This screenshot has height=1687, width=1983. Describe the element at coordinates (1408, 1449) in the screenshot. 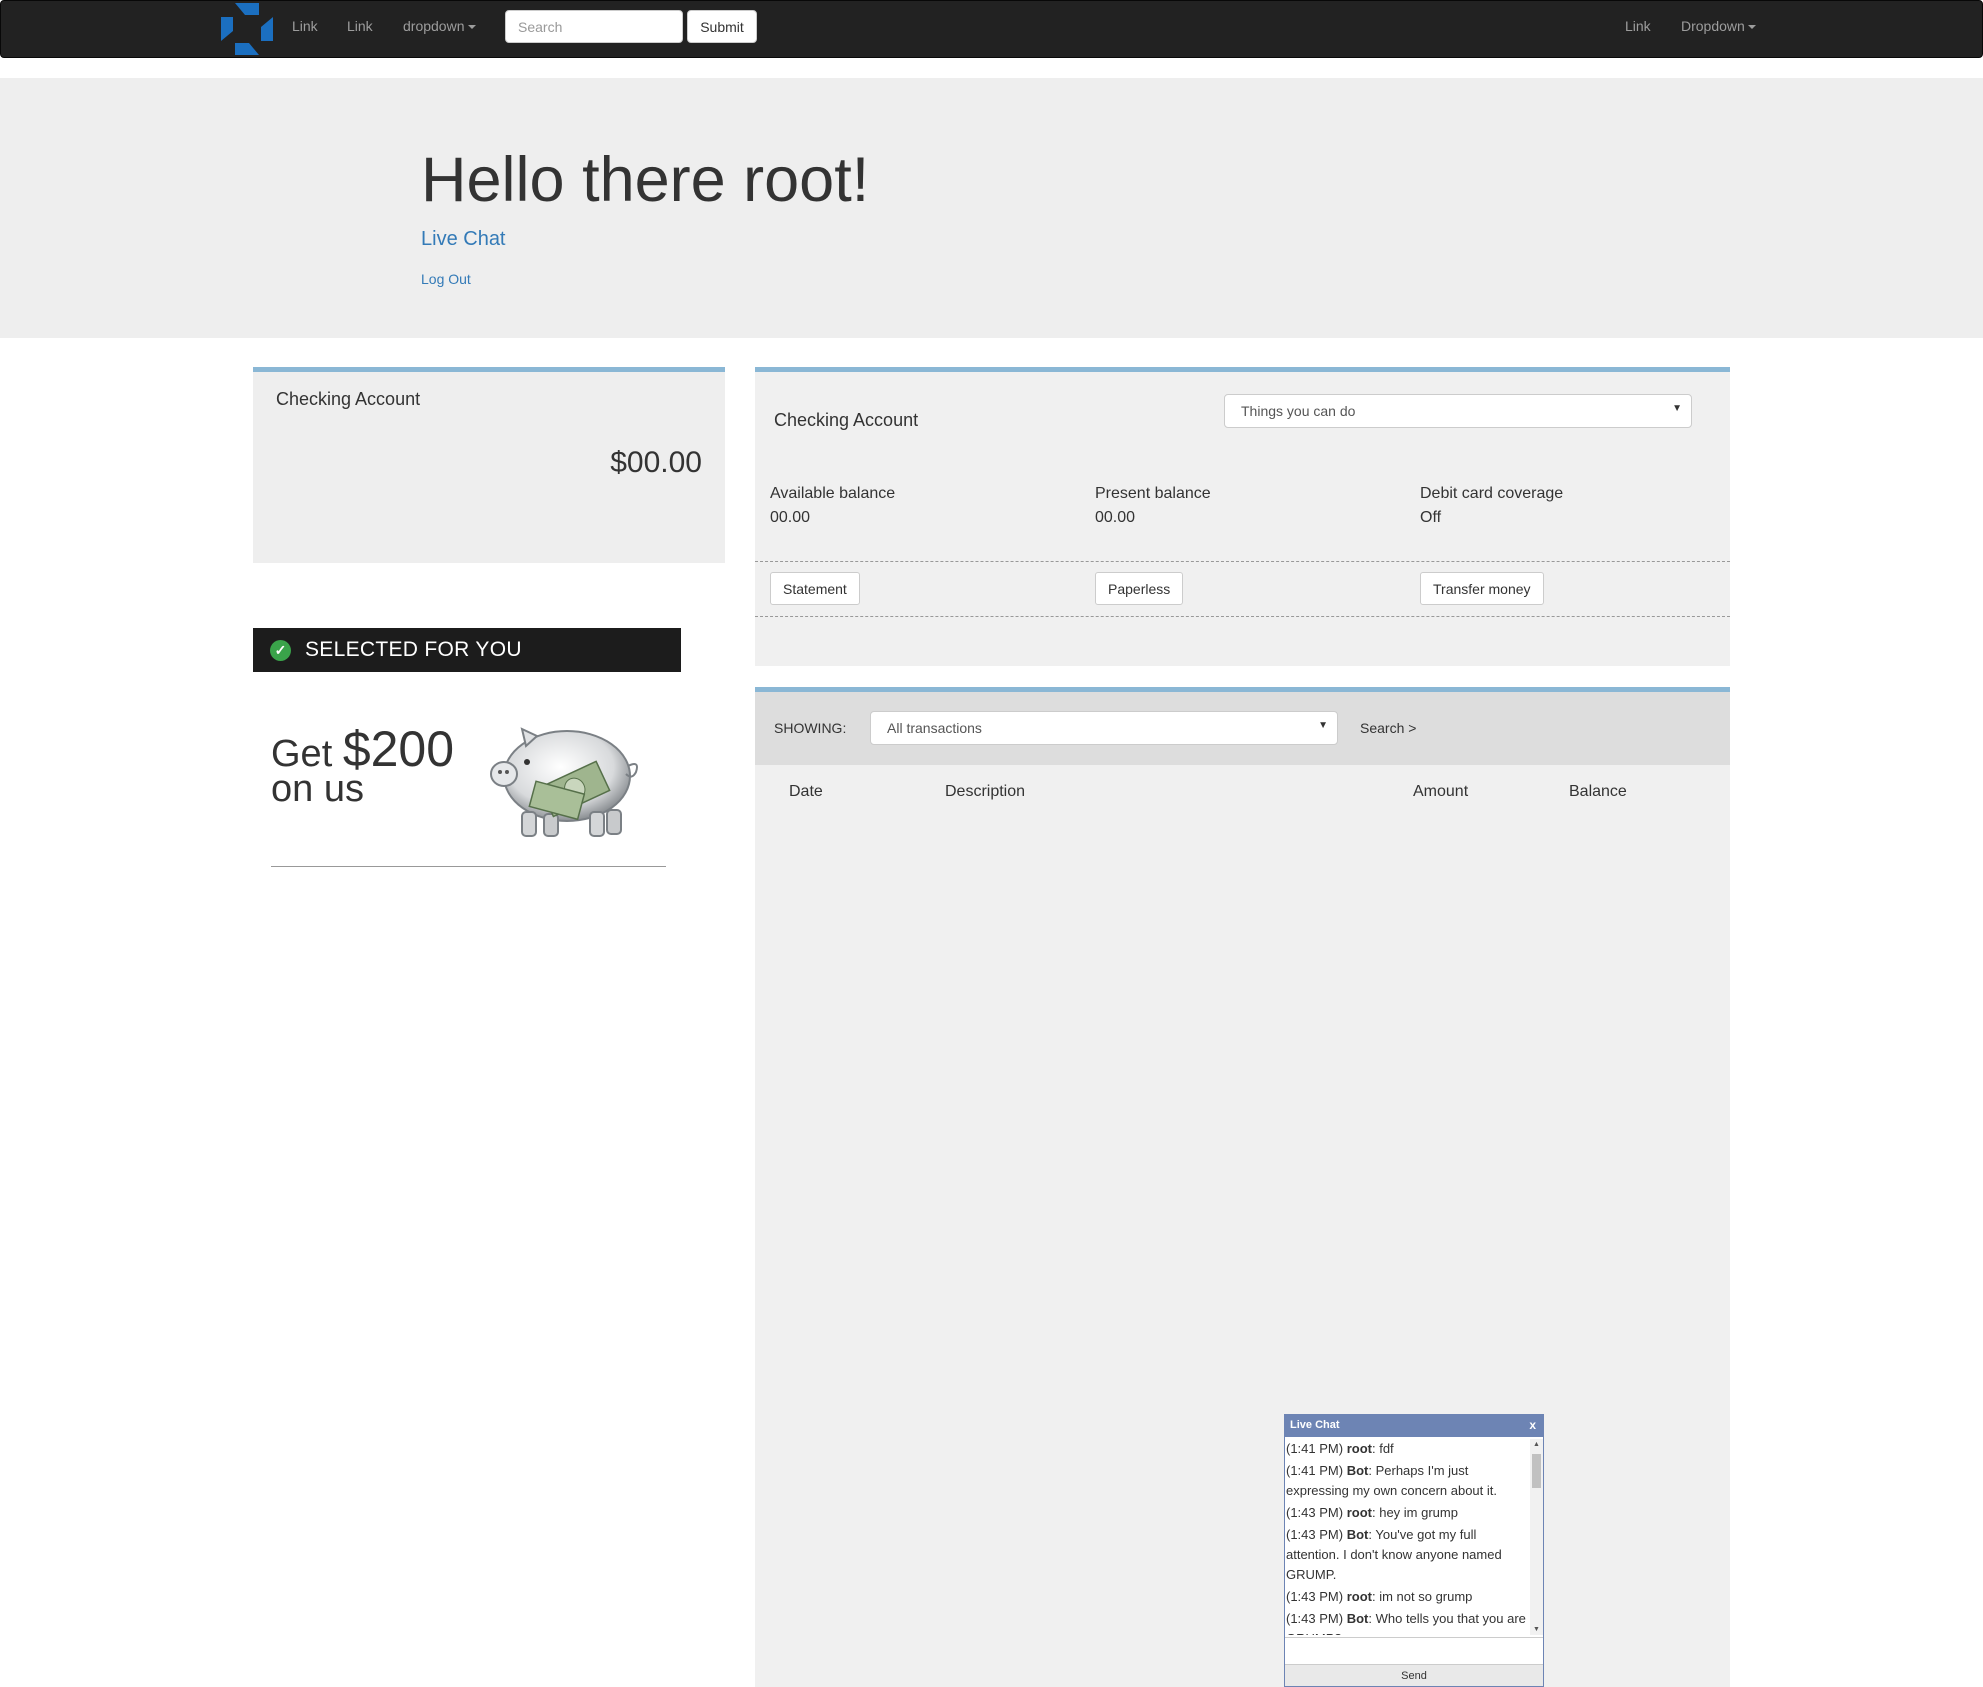

I see `chat-message: (1:41 PM) root: fdf` at that location.